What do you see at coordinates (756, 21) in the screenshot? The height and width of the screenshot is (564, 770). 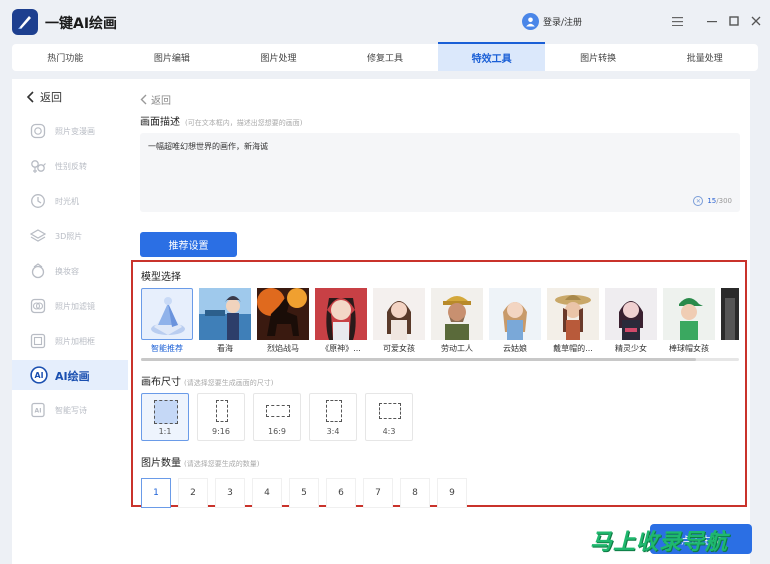 I see `close-icon` at bounding box center [756, 21].